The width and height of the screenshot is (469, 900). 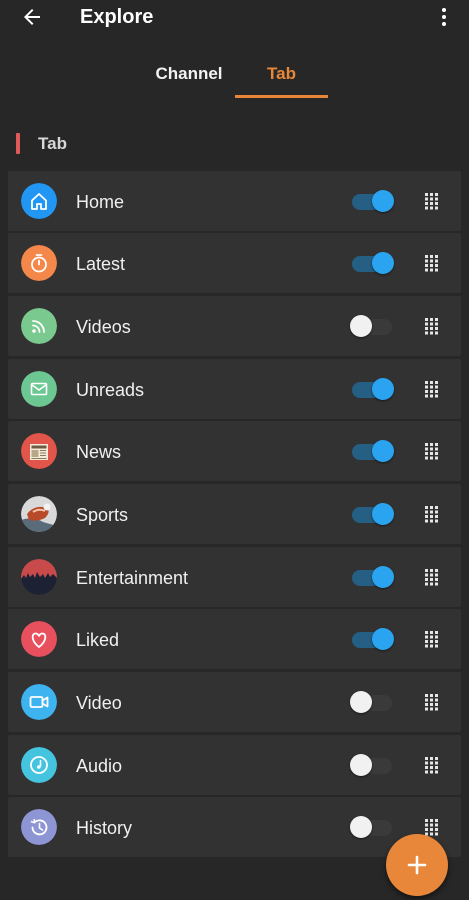 I want to click on add-button, so click(x=417, y=865).